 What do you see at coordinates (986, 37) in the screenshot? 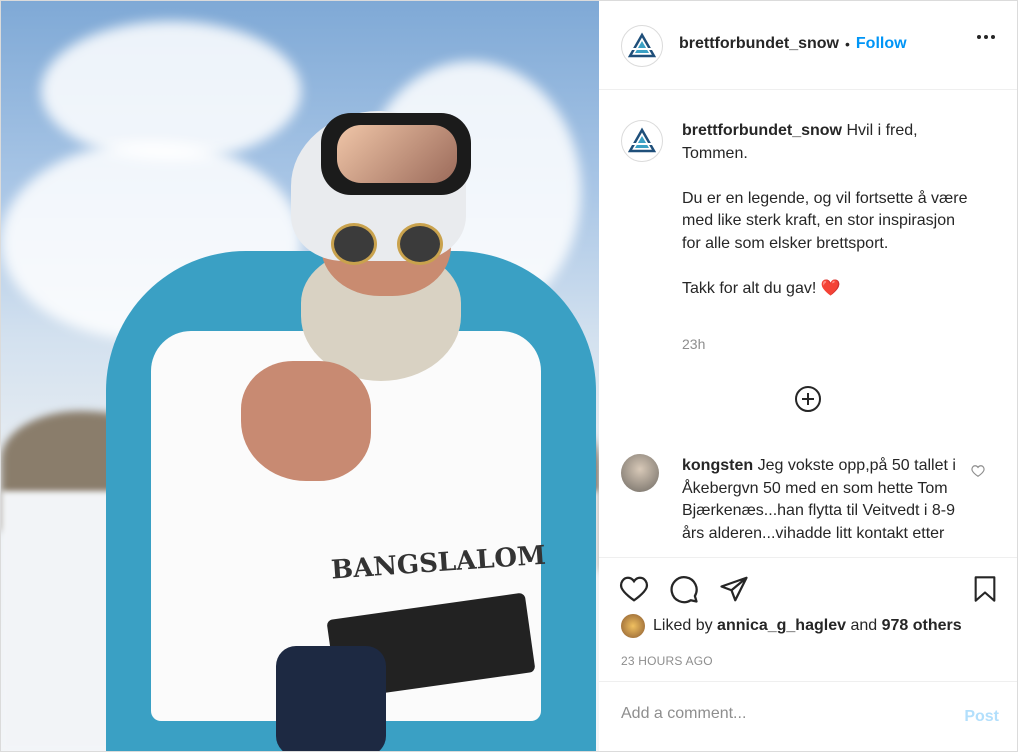
I see `more-options-icon` at bounding box center [986, 37].